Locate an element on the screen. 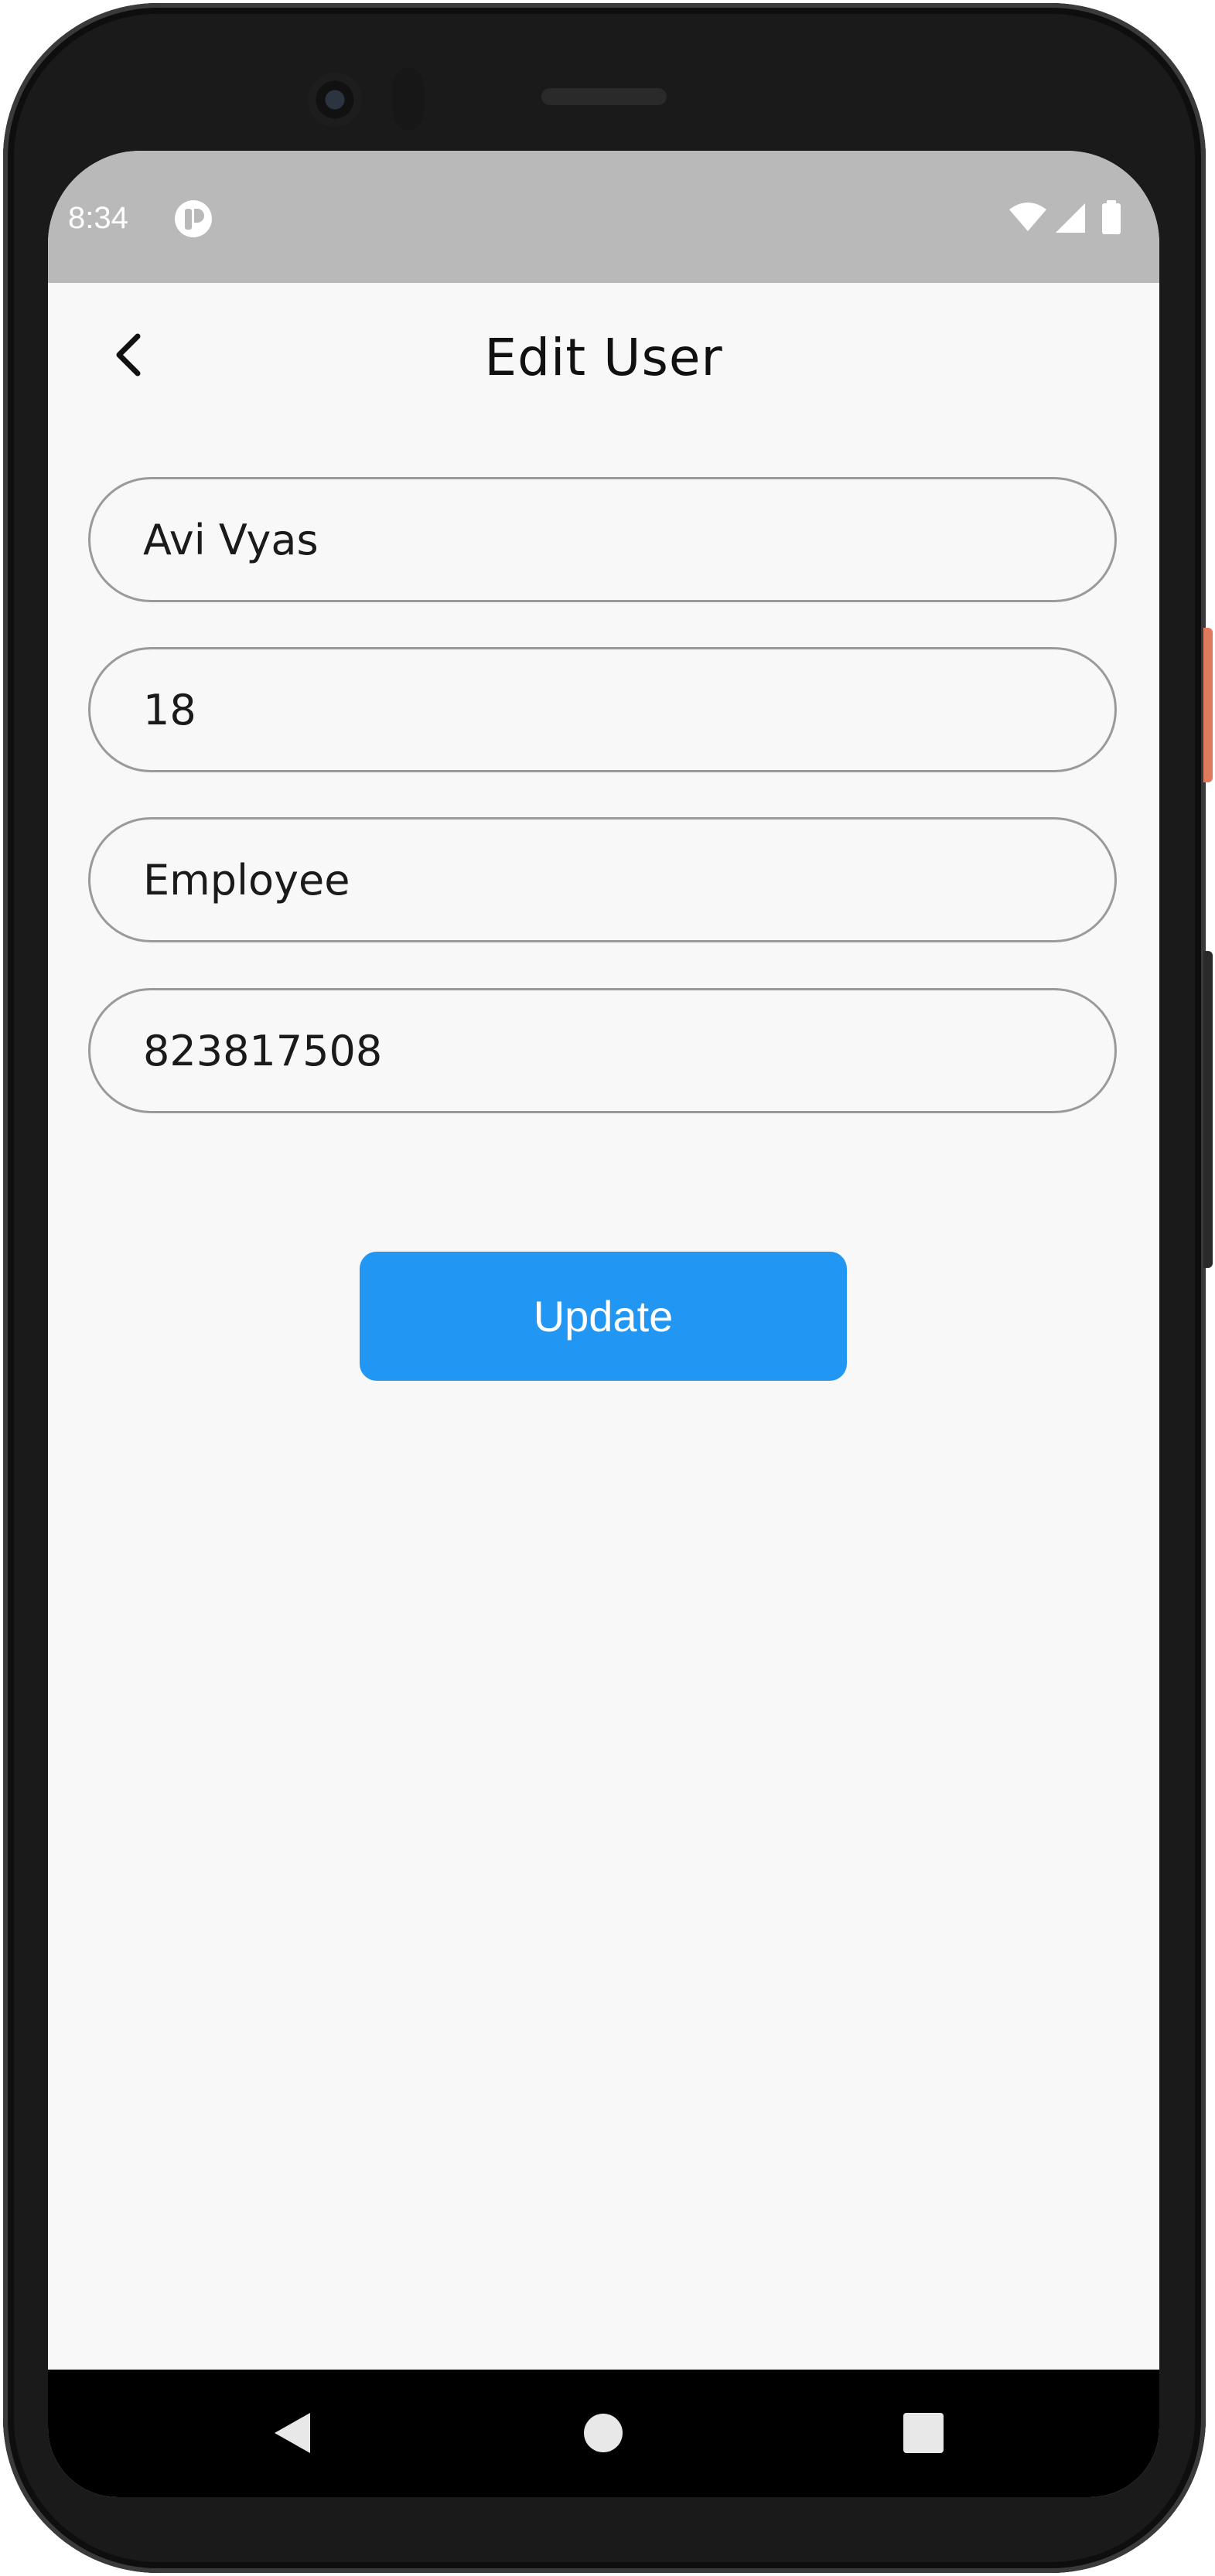  role-field is located at coordinates (602, 879).